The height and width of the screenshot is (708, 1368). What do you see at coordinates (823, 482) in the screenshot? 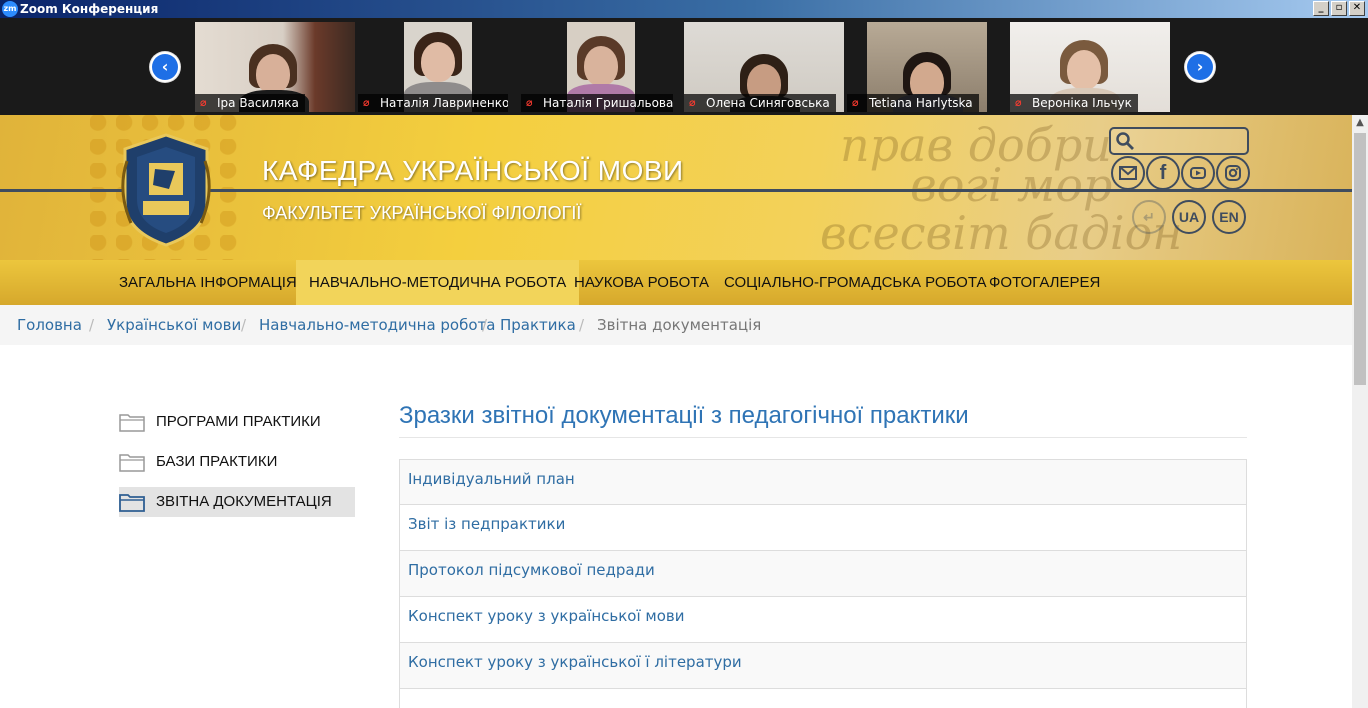
I see `document-link-individual-plan: Індивідуальний план` at bounding box center [823, 482].